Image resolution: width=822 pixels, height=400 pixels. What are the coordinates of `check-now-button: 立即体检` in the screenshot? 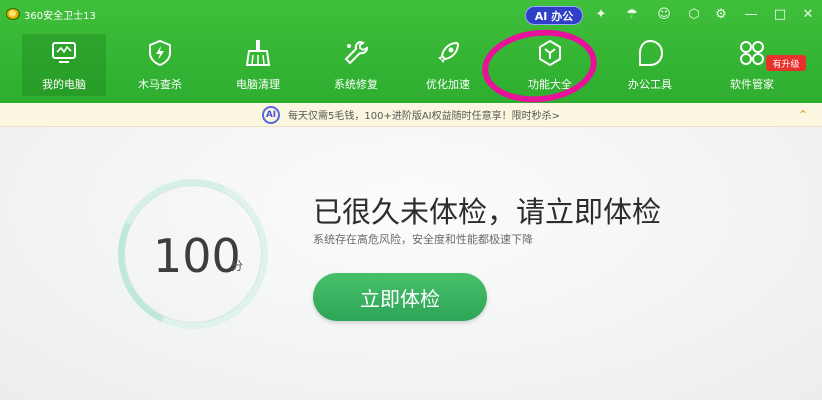 It's located at (400, 297).